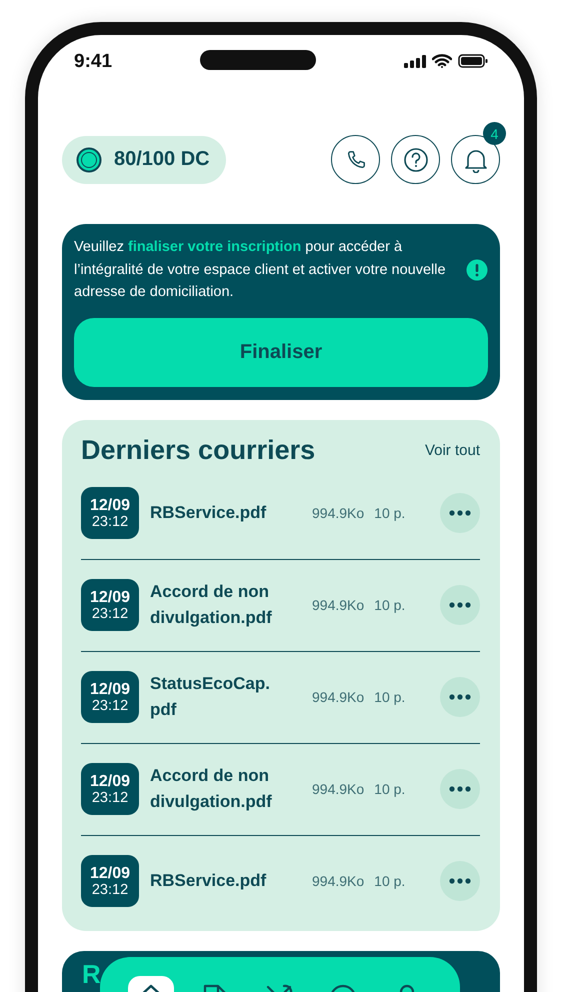 Image resolution: width=562 pixels, height=992 pixels. What do you see at coordinates (415, 61) in the screenshot?
I see `signal-icon` at bounding box center [415, 61].